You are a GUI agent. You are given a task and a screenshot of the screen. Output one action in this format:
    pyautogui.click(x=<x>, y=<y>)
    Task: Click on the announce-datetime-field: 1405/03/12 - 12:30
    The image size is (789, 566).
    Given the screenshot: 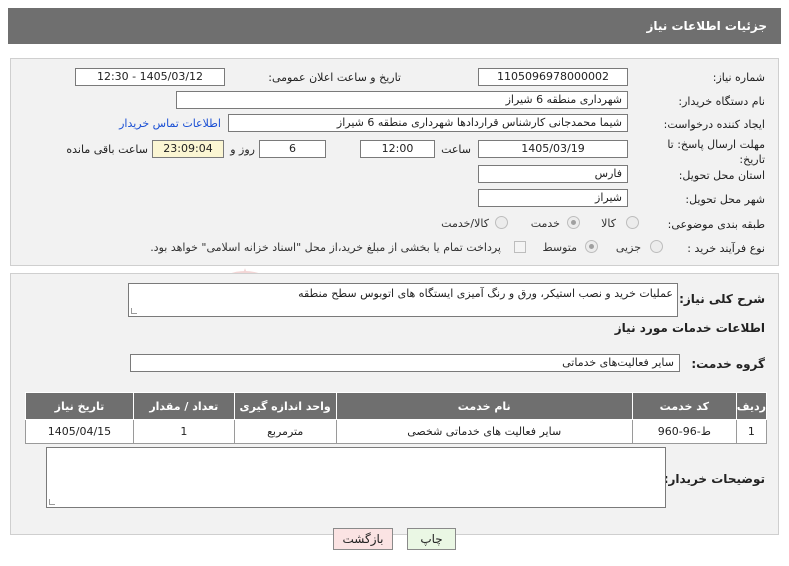 What is the action you would take?
    pyautogui.click(x=150, y=77)
    